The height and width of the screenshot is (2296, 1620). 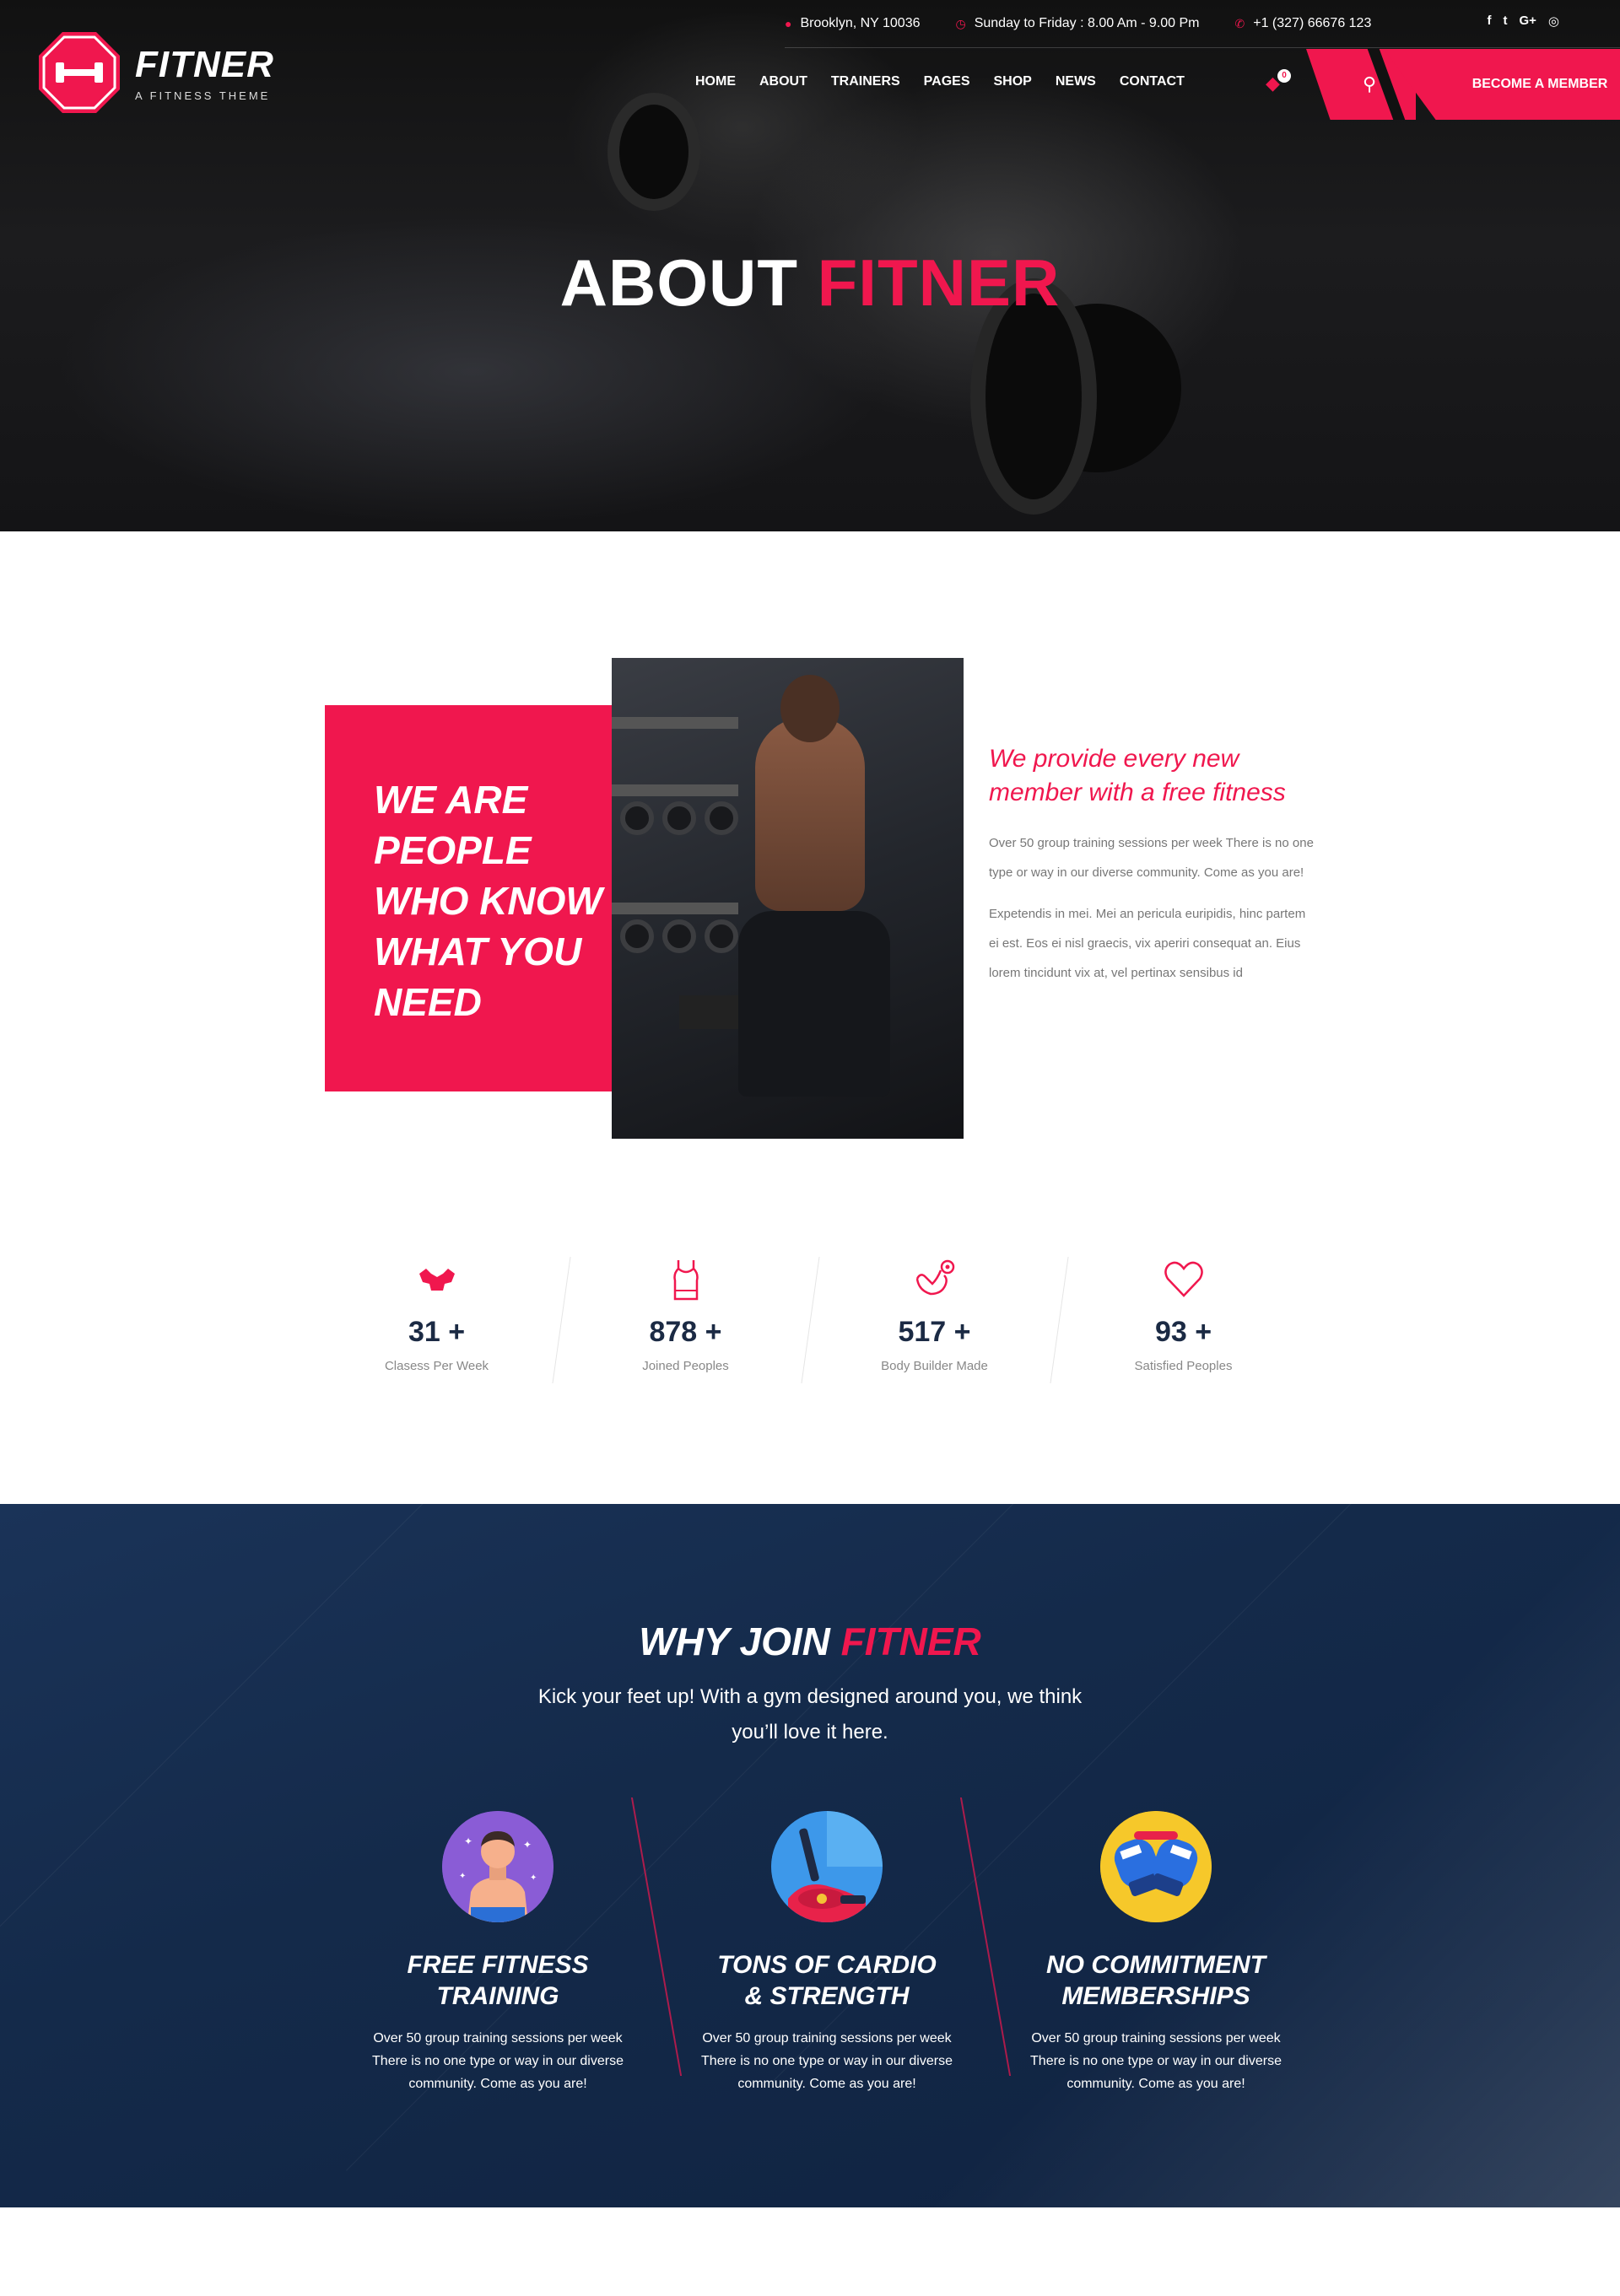 I want to click on boxing-gloves-icon, so click(x=1156, y=1866).